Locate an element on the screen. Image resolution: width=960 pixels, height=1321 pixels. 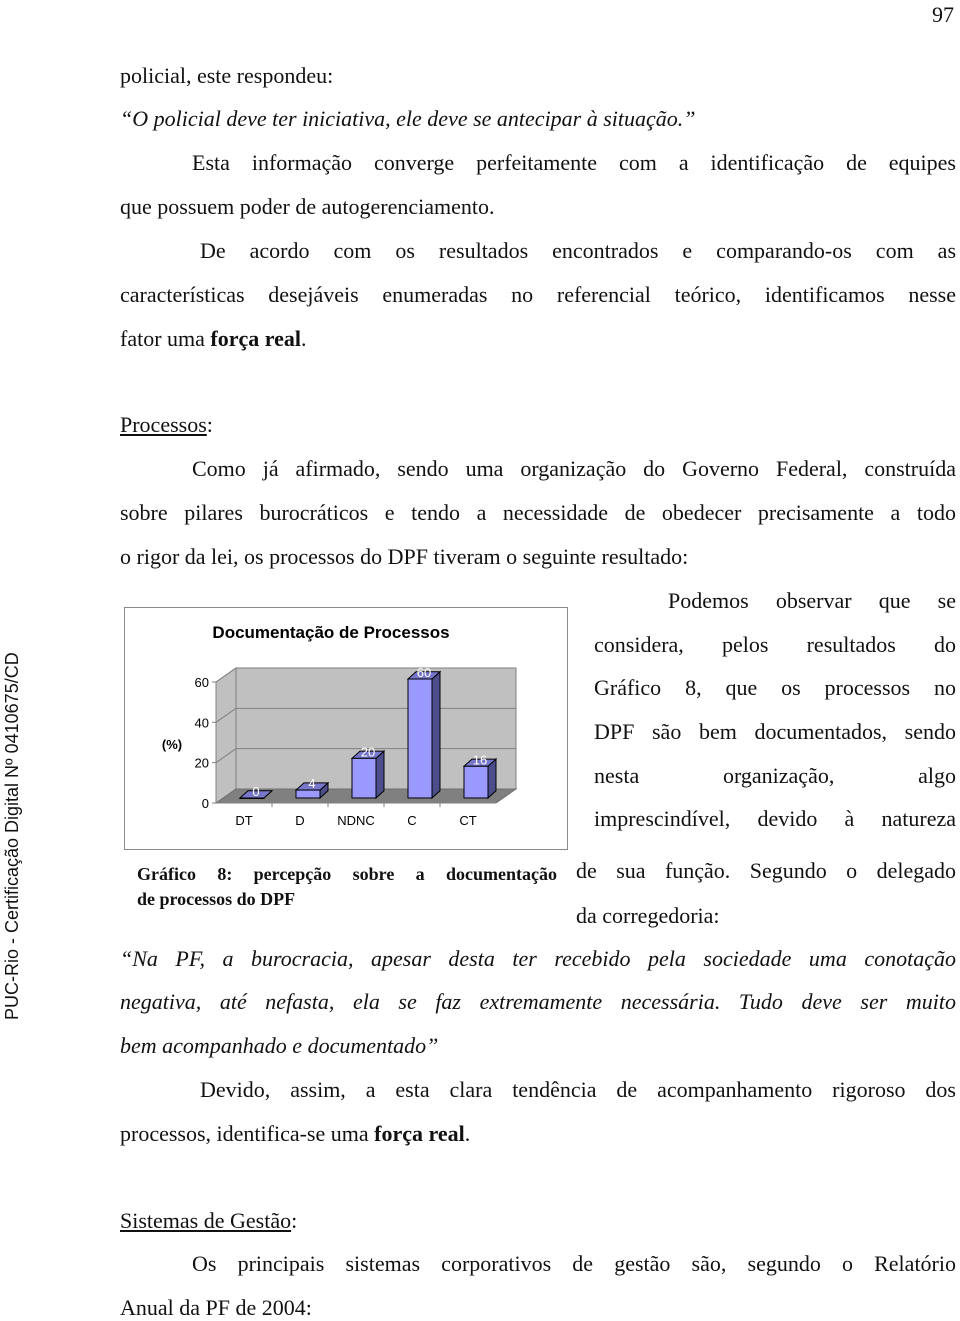
side-text-line: imprescindível, devido à natureza is located at coordinates (775, 818).